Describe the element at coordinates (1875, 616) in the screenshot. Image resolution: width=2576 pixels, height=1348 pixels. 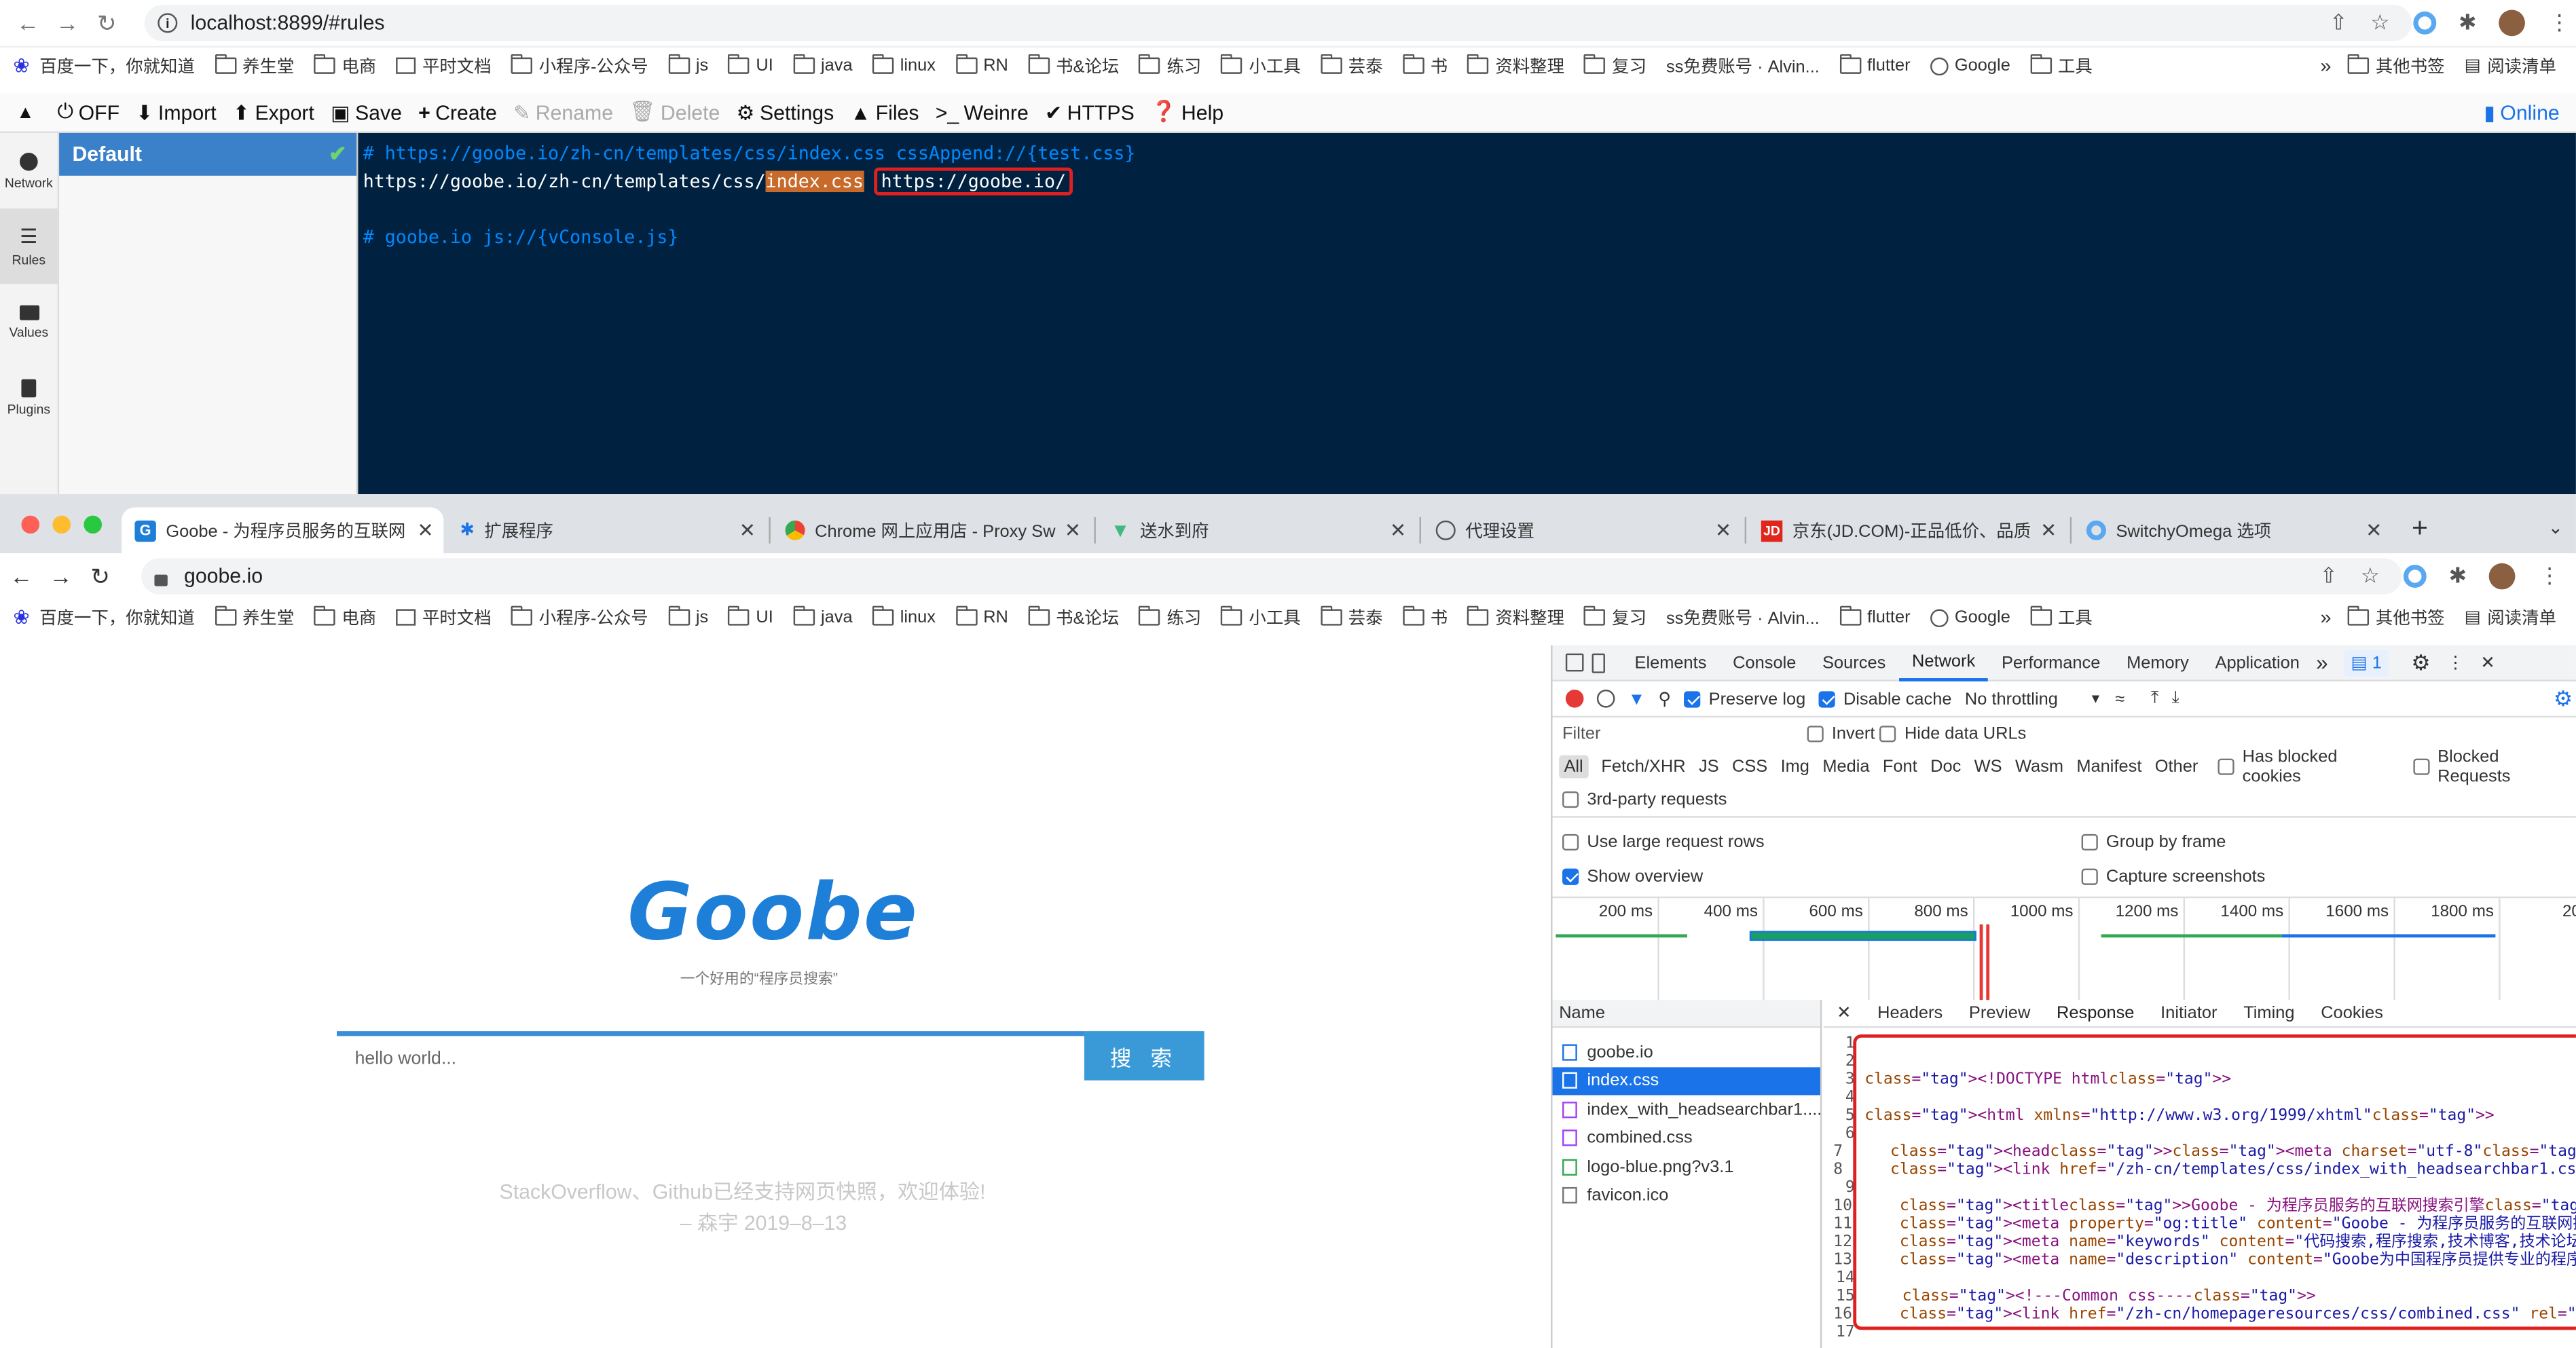
I see `bookmark-item: flutter` at that location.